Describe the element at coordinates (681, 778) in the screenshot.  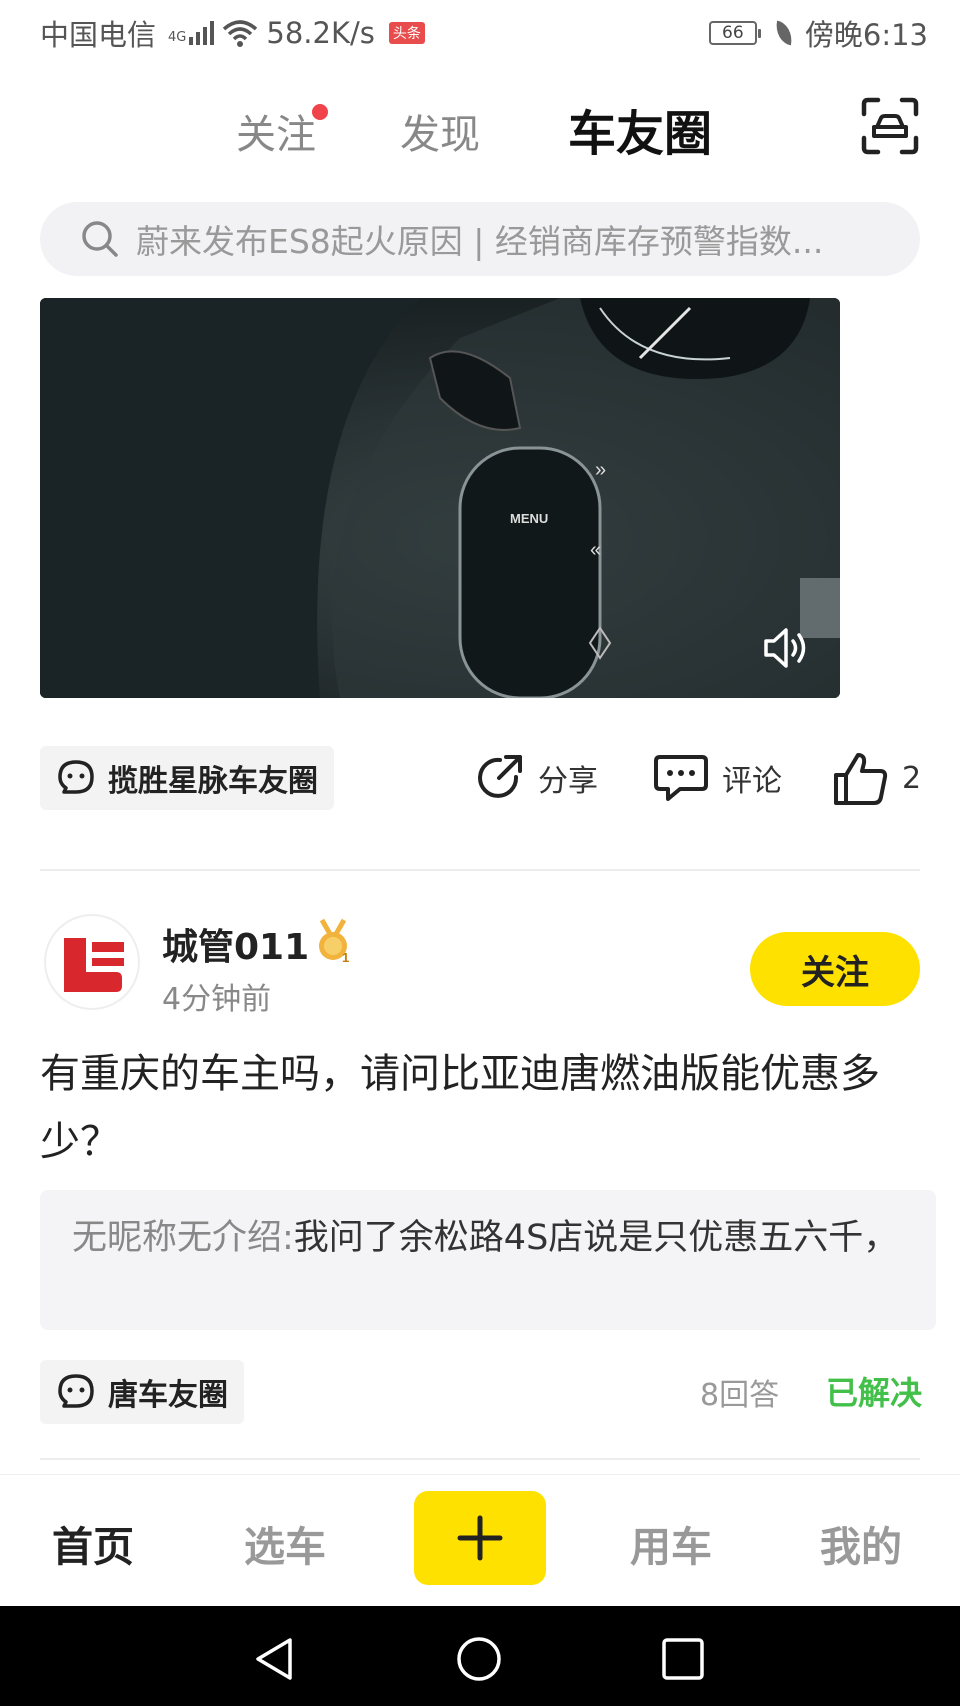
I see `comment-icon` at that location.